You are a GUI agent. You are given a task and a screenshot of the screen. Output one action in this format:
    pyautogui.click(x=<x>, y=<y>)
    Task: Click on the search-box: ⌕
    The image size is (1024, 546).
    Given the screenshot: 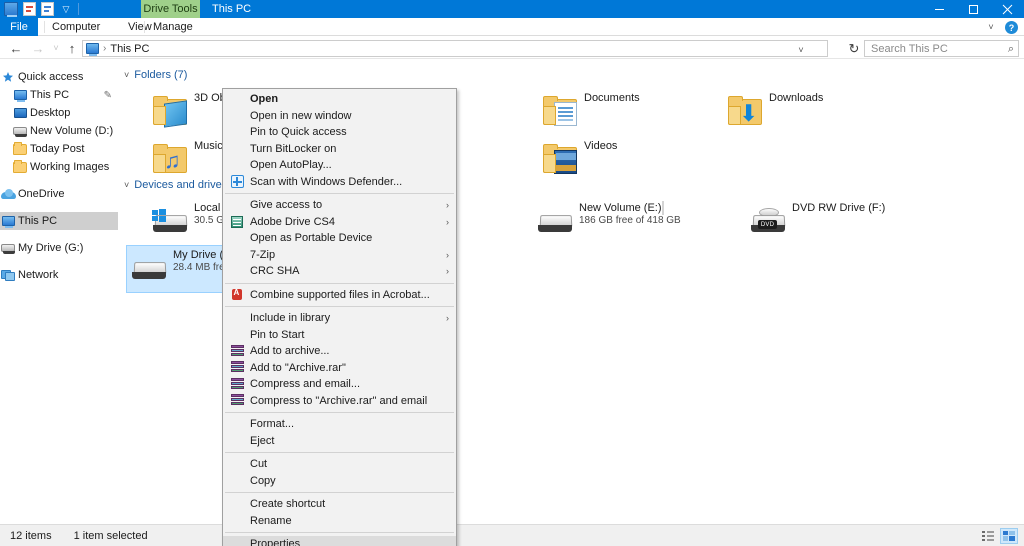 What is the action you would take?
    pyautogui.click(x=941, y=48)
    